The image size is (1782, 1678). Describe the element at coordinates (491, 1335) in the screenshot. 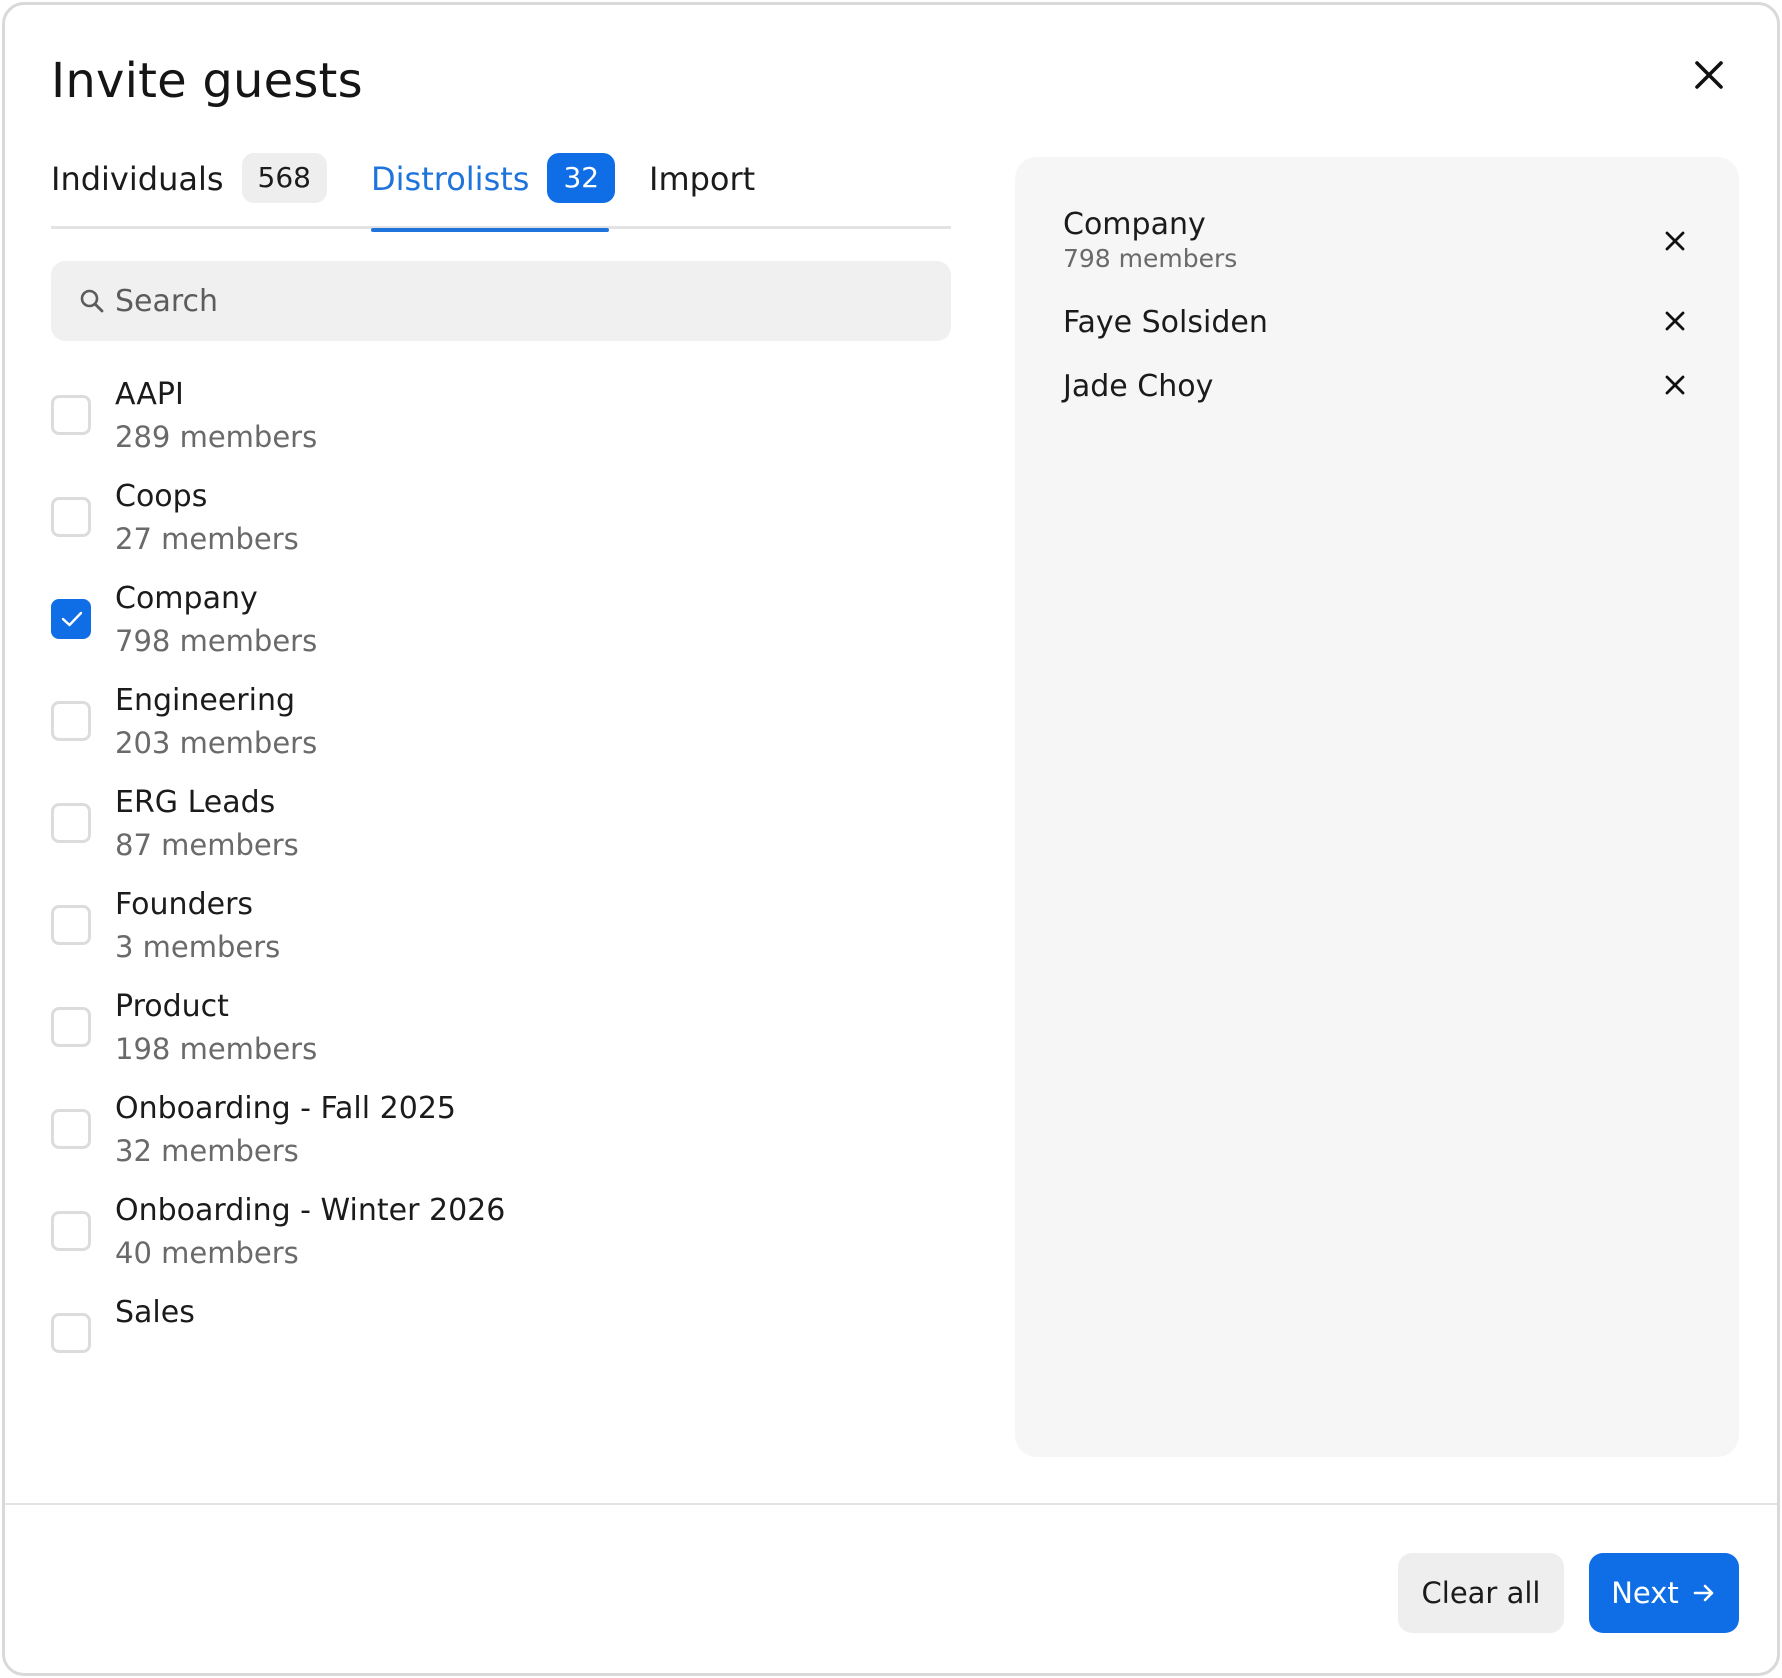

I see `list-item: Sales` at that location.